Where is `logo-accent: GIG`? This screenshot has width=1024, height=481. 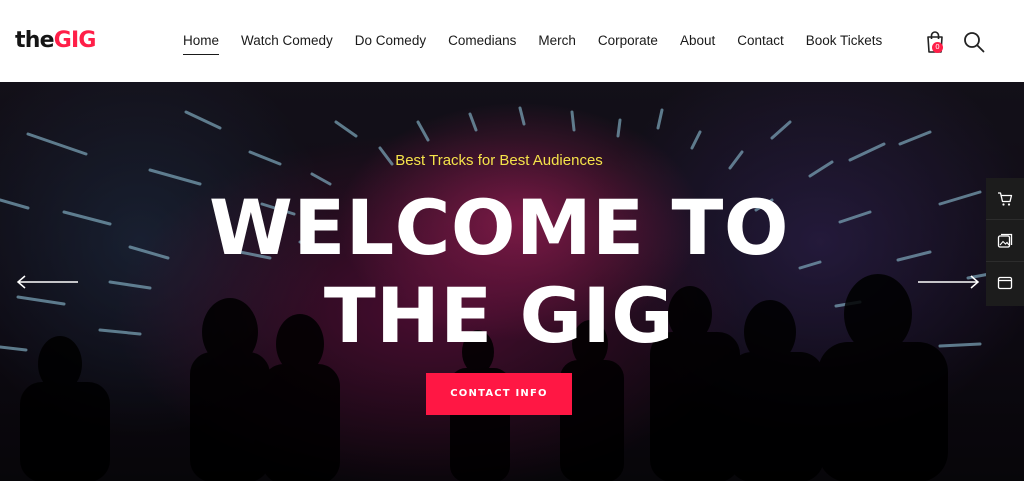
logo-accent: GIG is located at coordinates (75, 40).